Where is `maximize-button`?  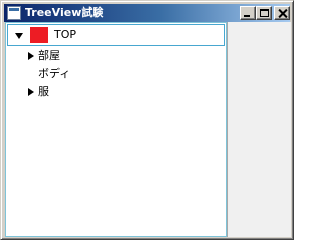
maximize-button is located at coordinates (264, 13).